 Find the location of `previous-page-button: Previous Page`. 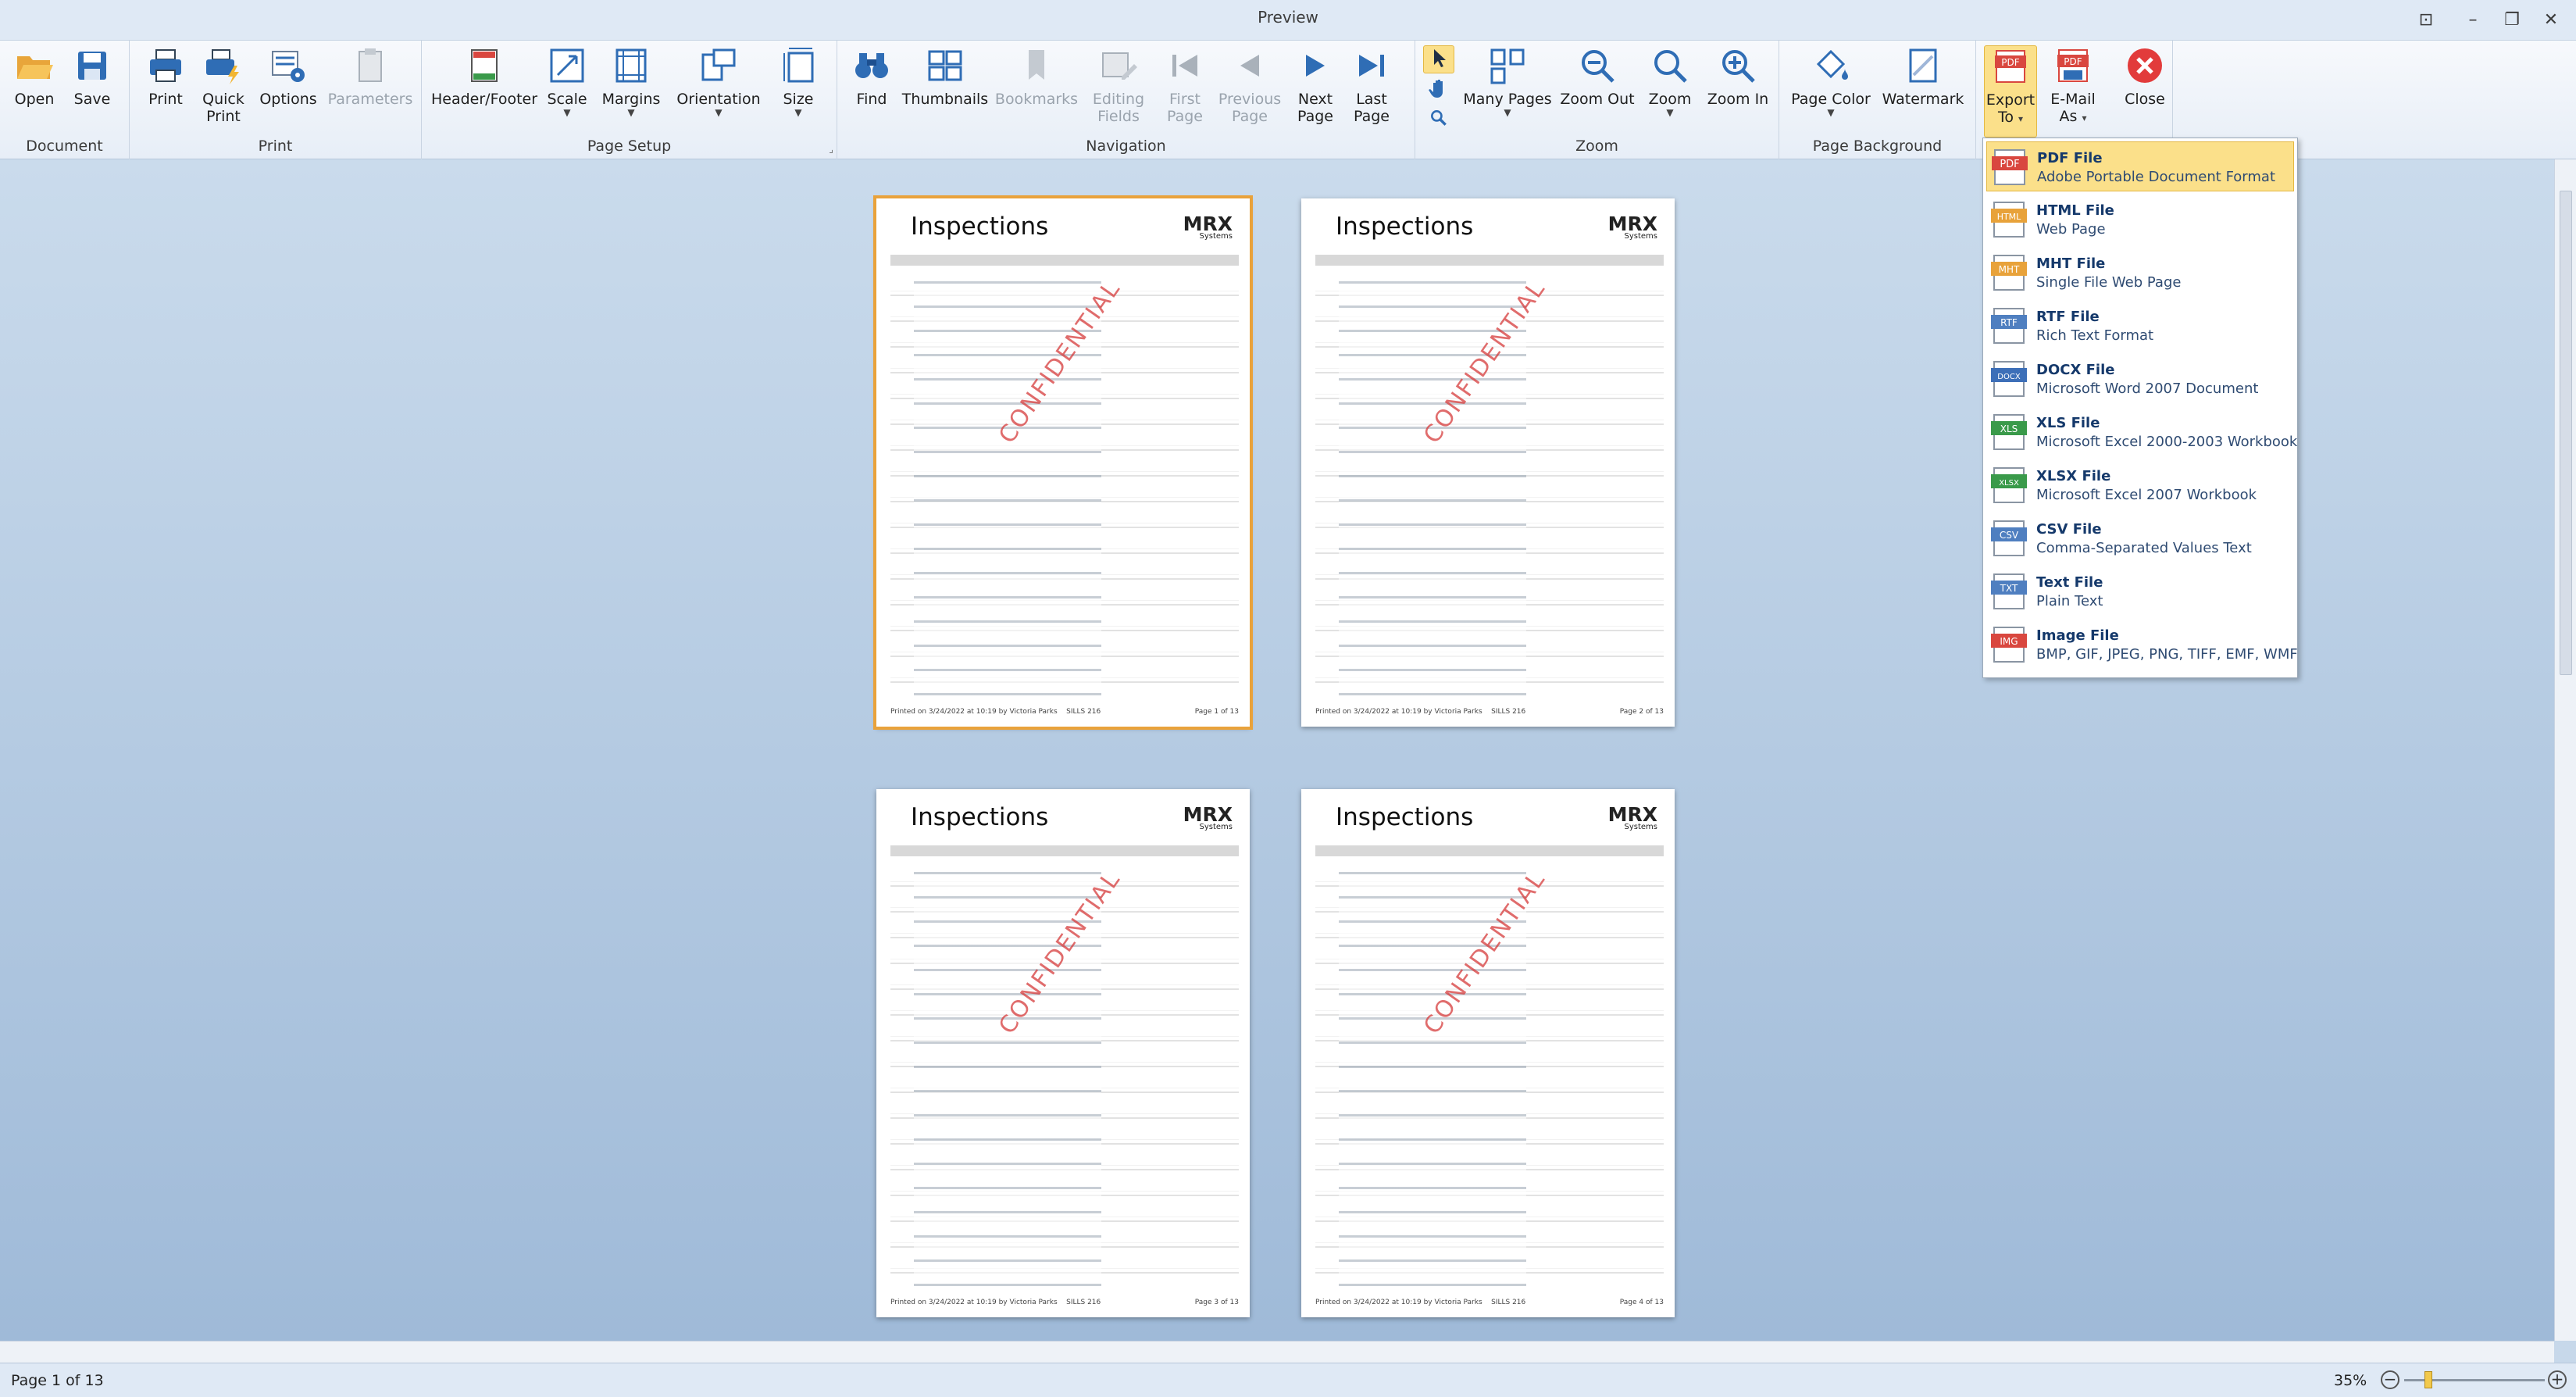

previous-page-button: Previous Page is located at coordinates (1249, 85).